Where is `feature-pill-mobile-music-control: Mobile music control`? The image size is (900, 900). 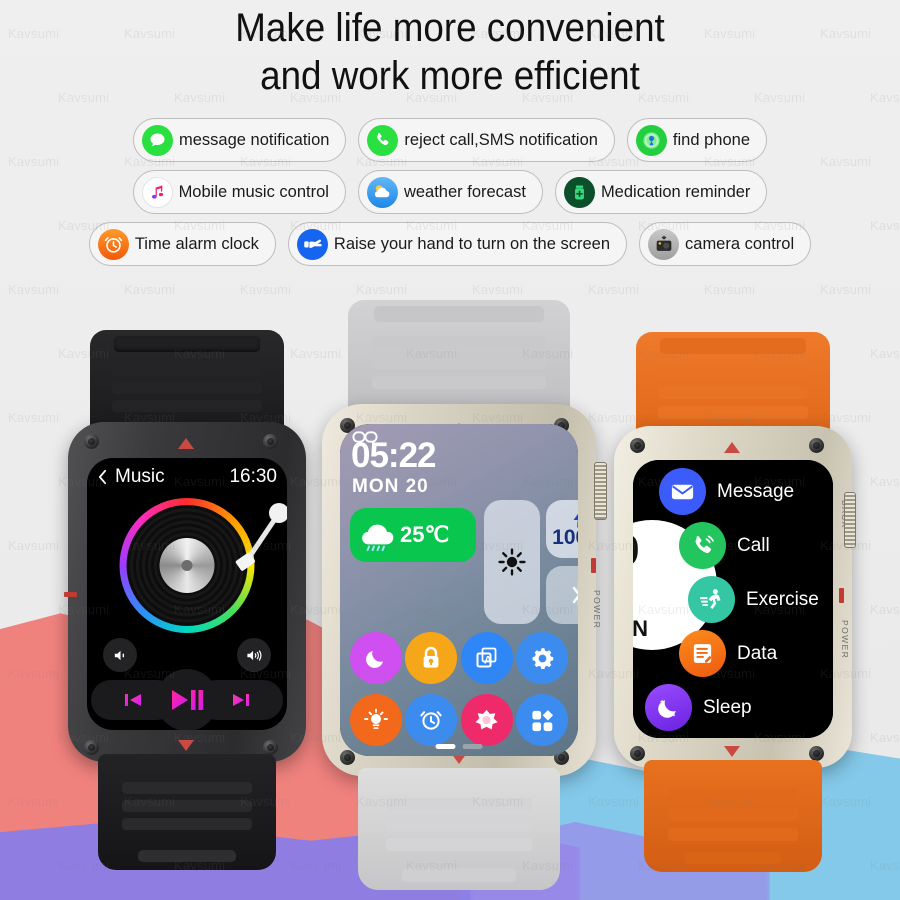
feature-pill-mobile-music-control: Mobile music control is located at coordinates (239, 192).